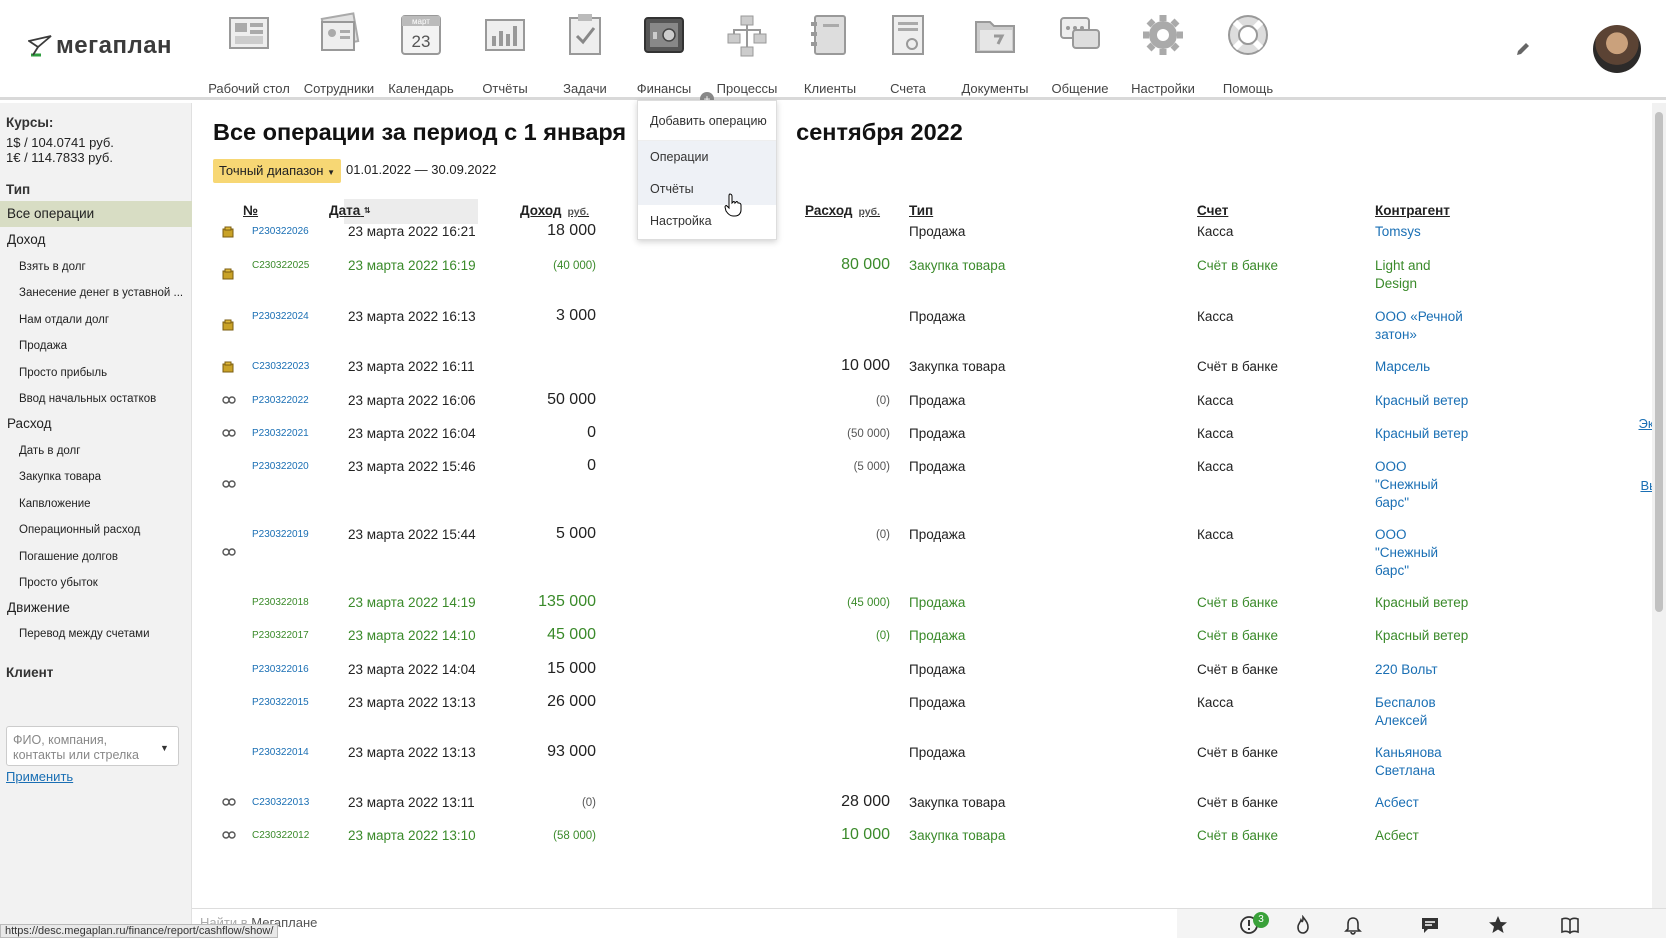 This screenshot has height=939, width=1666. I want to click on bell-icon, so click(1353, 925).